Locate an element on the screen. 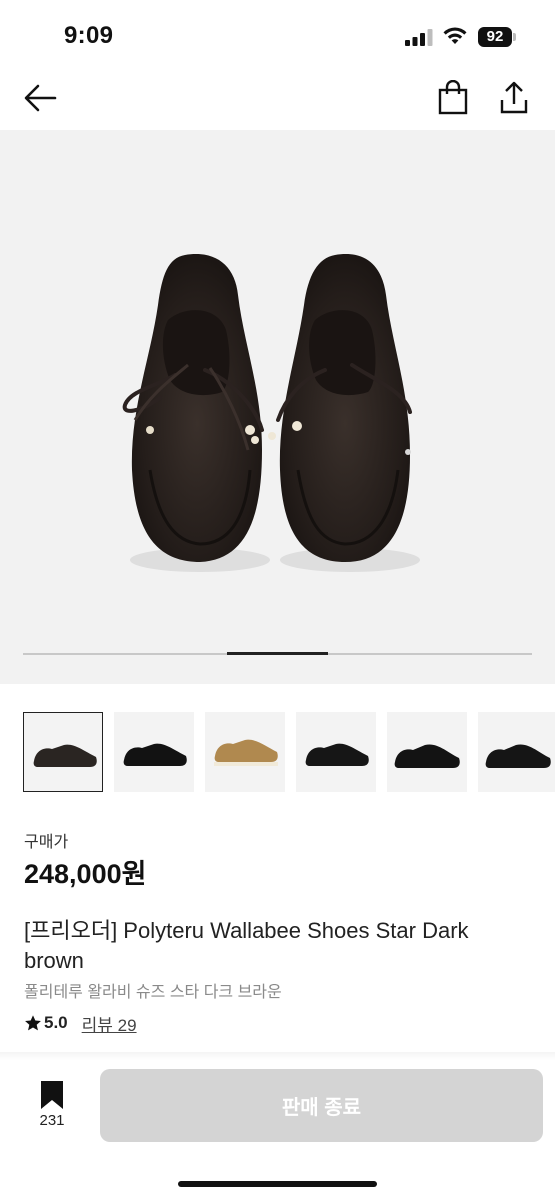 This screenshot has width=555, height=1200. bookmark-count: 231 is located at coordinates (52, 1120).